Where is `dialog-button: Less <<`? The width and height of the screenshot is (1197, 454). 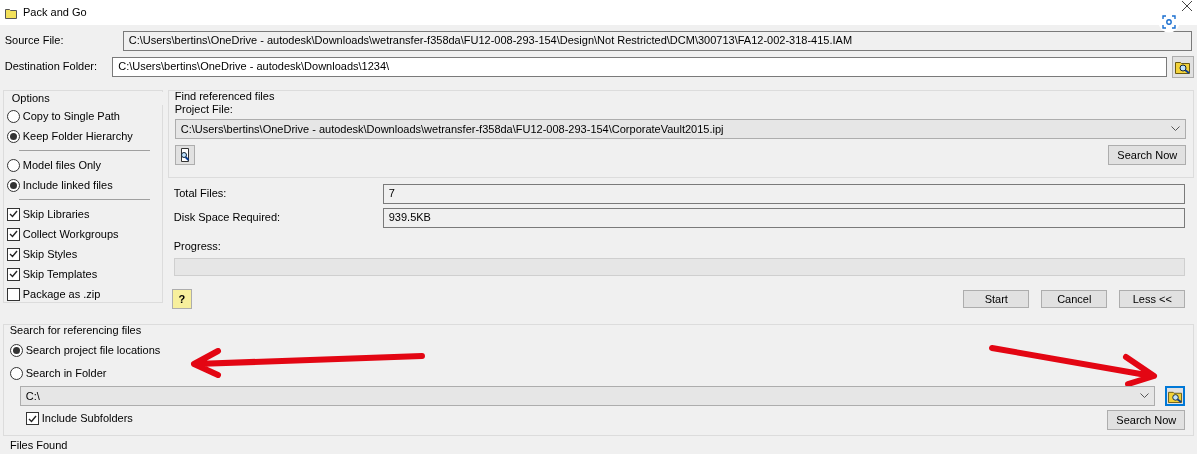
dialog-button: Less << is located at coordinates (1152, 299).